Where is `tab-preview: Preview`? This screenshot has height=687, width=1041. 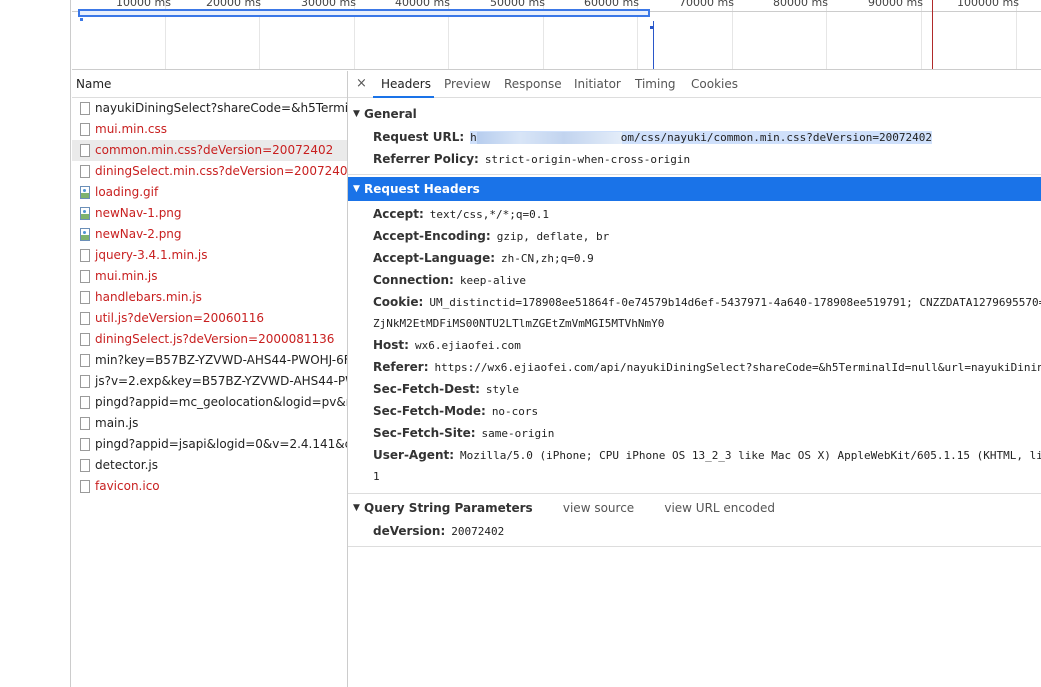
tab-preview: Preview is located at coordinates (467, 84).